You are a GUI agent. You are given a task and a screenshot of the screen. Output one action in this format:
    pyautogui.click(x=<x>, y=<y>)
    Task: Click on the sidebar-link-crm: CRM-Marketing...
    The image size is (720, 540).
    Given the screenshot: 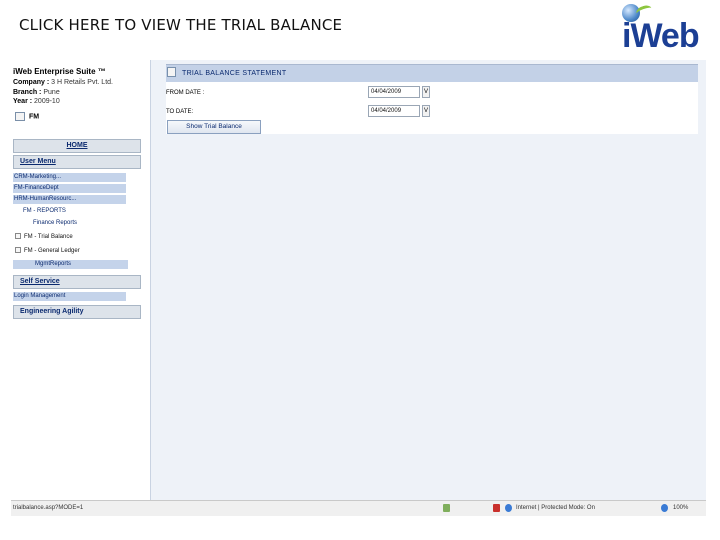 What is the action you would take?
    pyautogui.click(x=69, y=177)
    